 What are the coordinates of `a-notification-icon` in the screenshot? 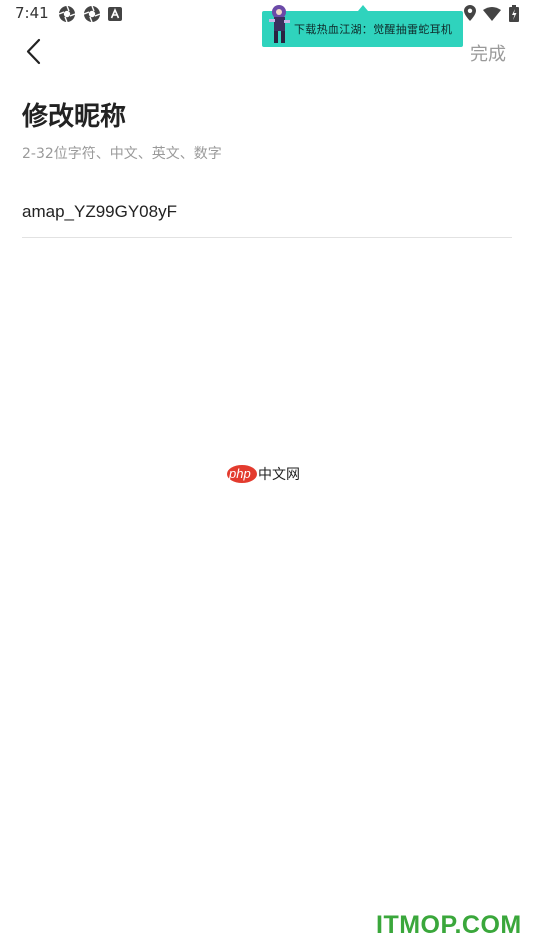 It's located at (115, 14).